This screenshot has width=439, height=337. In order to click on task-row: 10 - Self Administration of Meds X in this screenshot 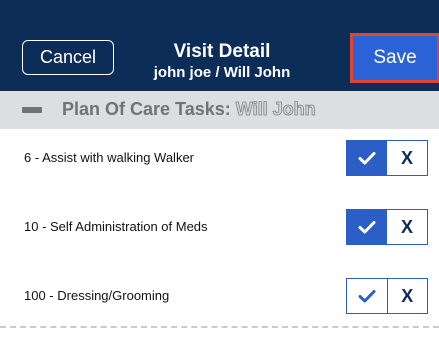, I will do `click(219, 227)`.